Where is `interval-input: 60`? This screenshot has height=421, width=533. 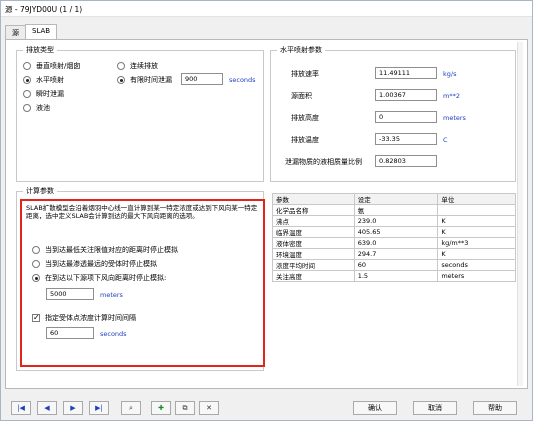
interval-input: 60 is located at coordinates (70, 333).